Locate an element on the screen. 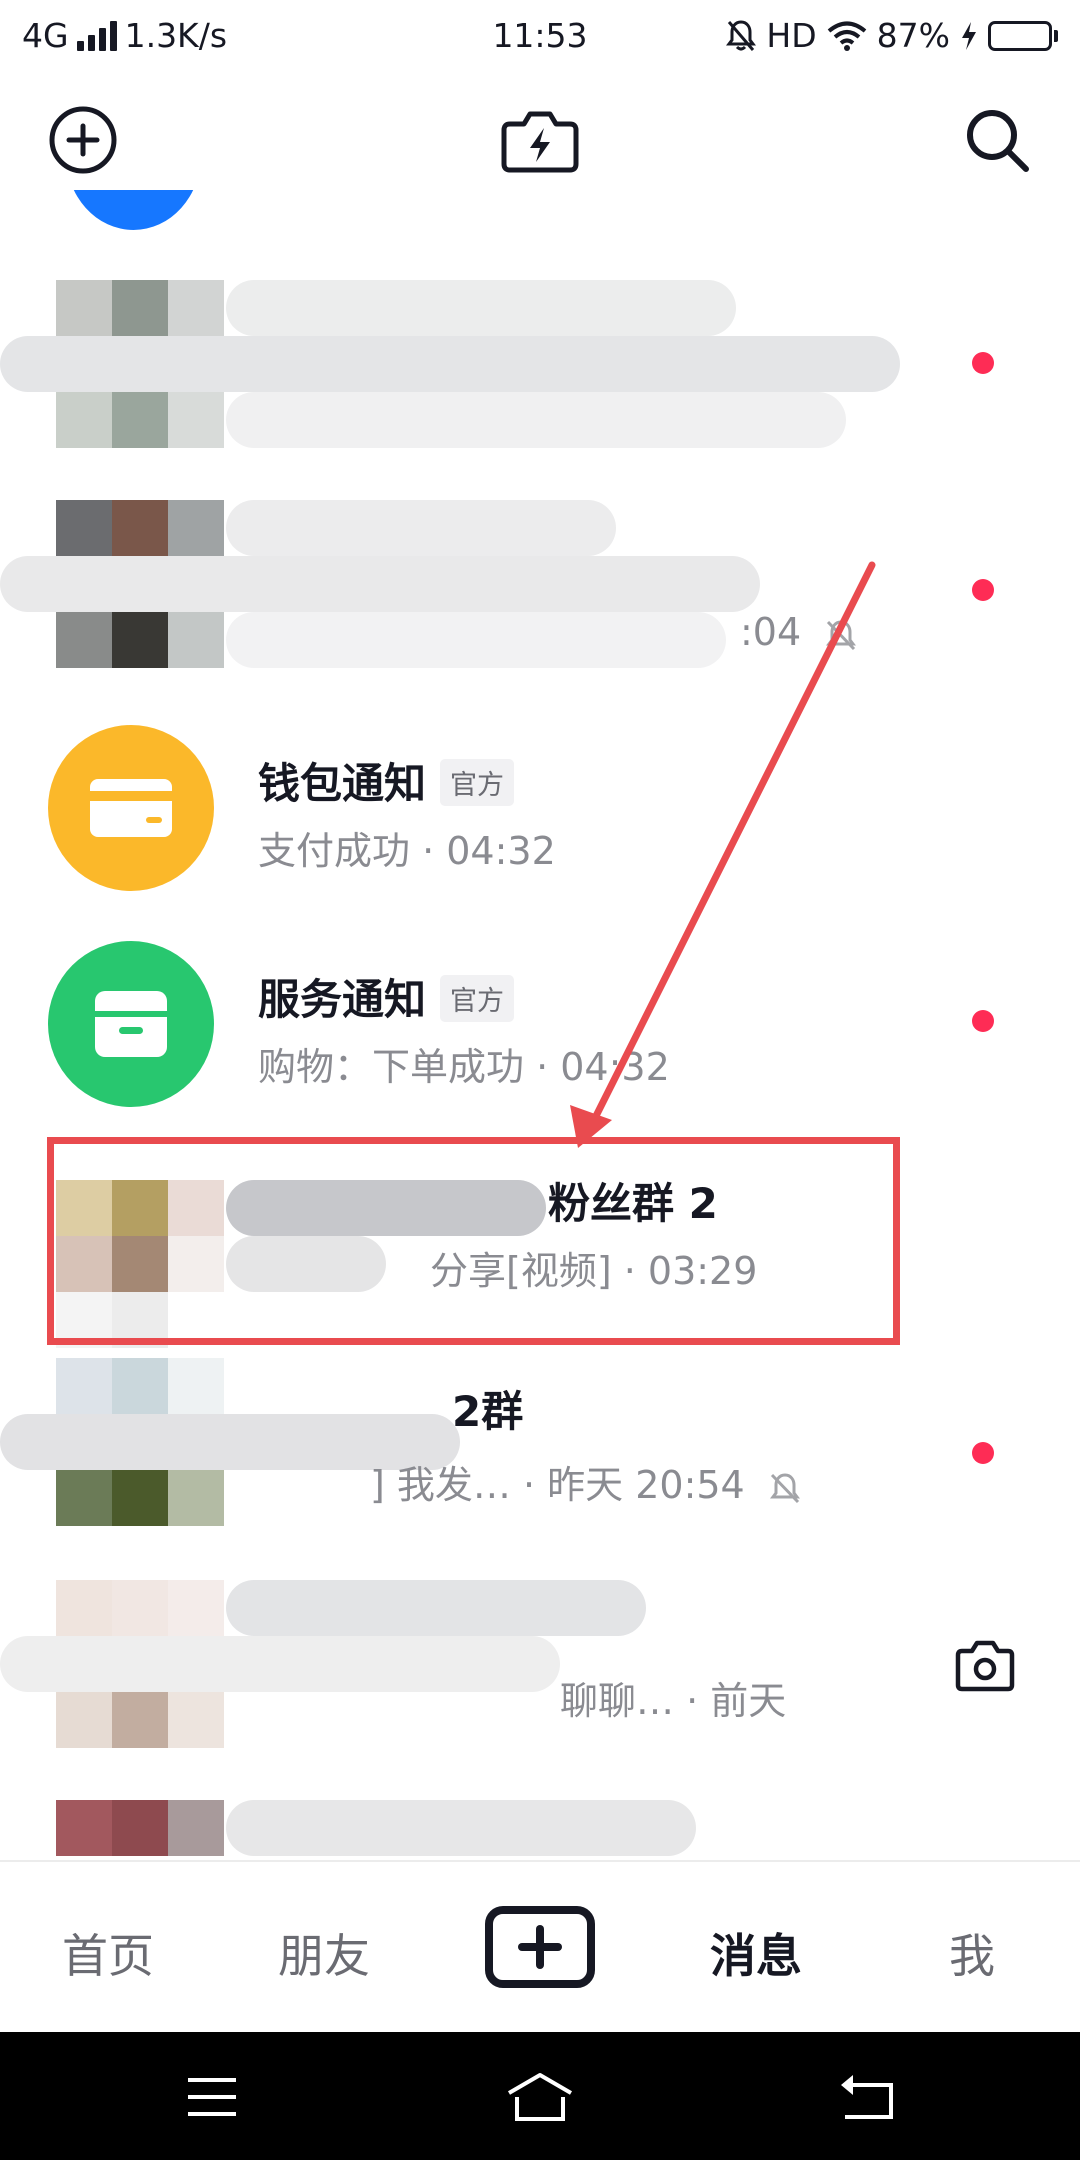 The width and height of the screenshot is (1080, 2160). tab-bar: 首页 朋友 消息 我 is located at coordinates (540, 1946).